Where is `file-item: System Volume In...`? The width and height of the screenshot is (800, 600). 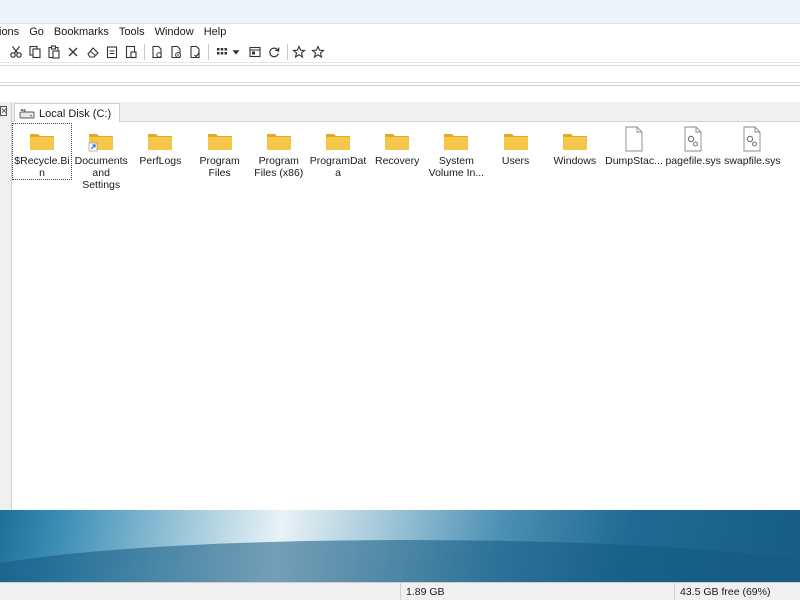
file-item: System Volume In... is located at coordinates (456, 151).